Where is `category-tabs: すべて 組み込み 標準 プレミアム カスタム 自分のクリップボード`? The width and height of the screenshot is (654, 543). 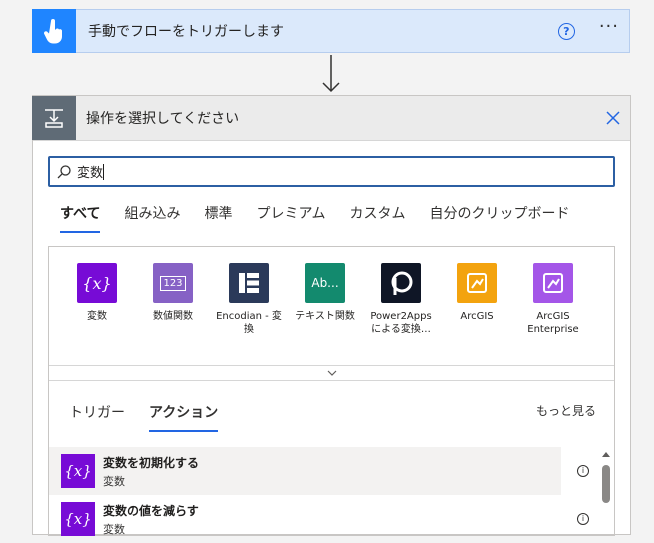
category-tabs: すべて 組み込み 標準 プレミアム カスタム 自分のクリップボード is located at coordinates (327, 218).